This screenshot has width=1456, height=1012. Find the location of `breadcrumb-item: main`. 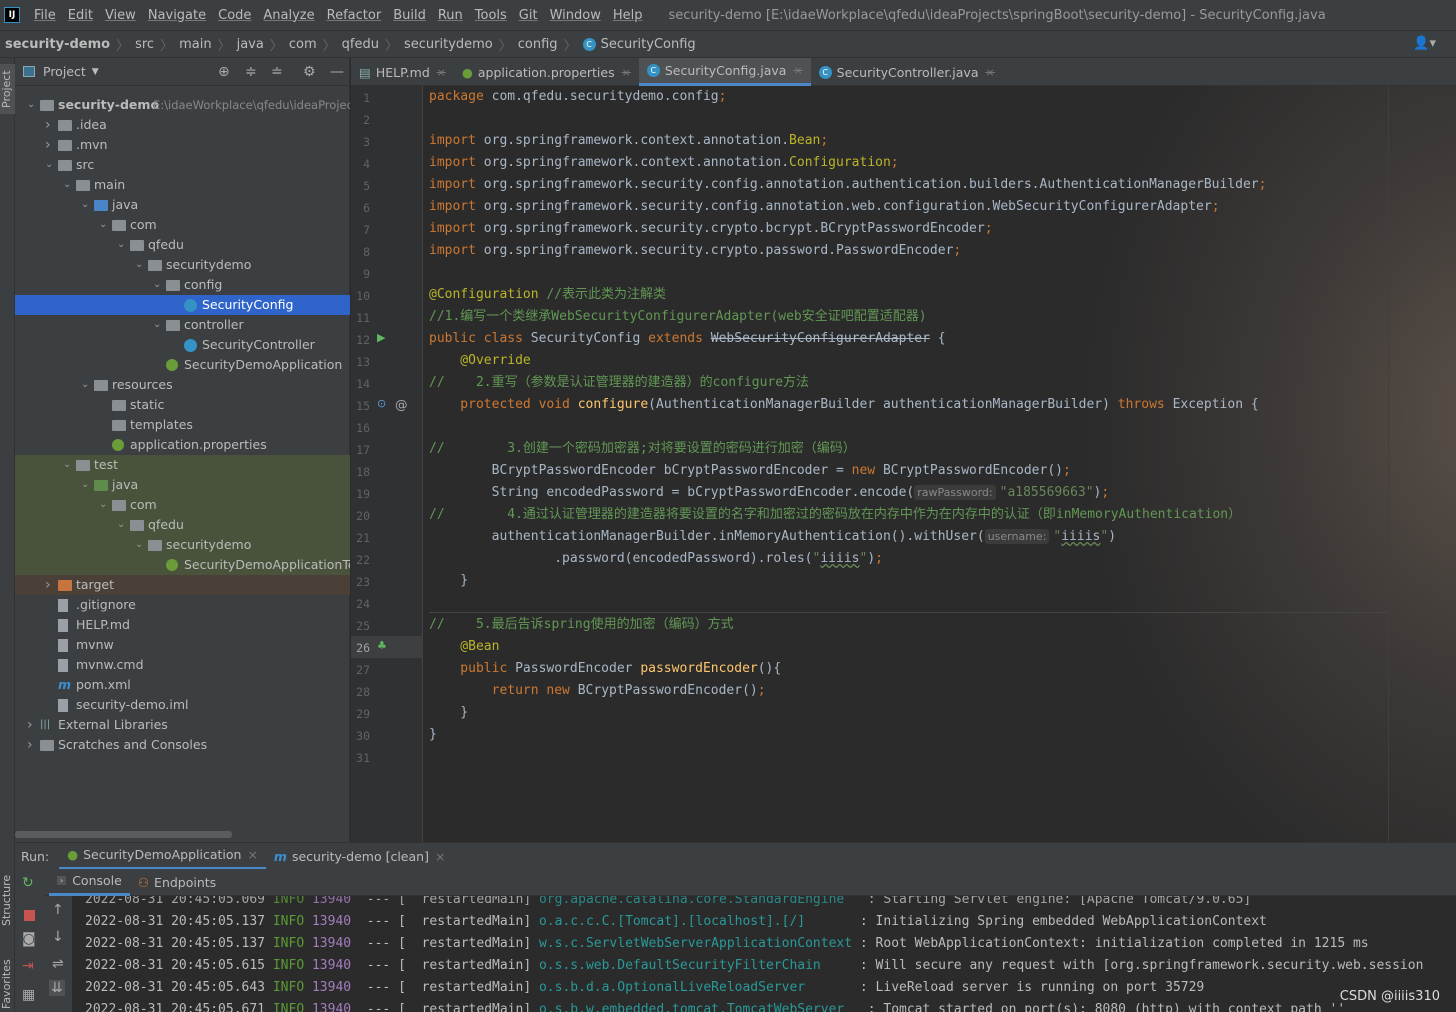

breadcrumb-item: main is located at coordinates (195, 44).